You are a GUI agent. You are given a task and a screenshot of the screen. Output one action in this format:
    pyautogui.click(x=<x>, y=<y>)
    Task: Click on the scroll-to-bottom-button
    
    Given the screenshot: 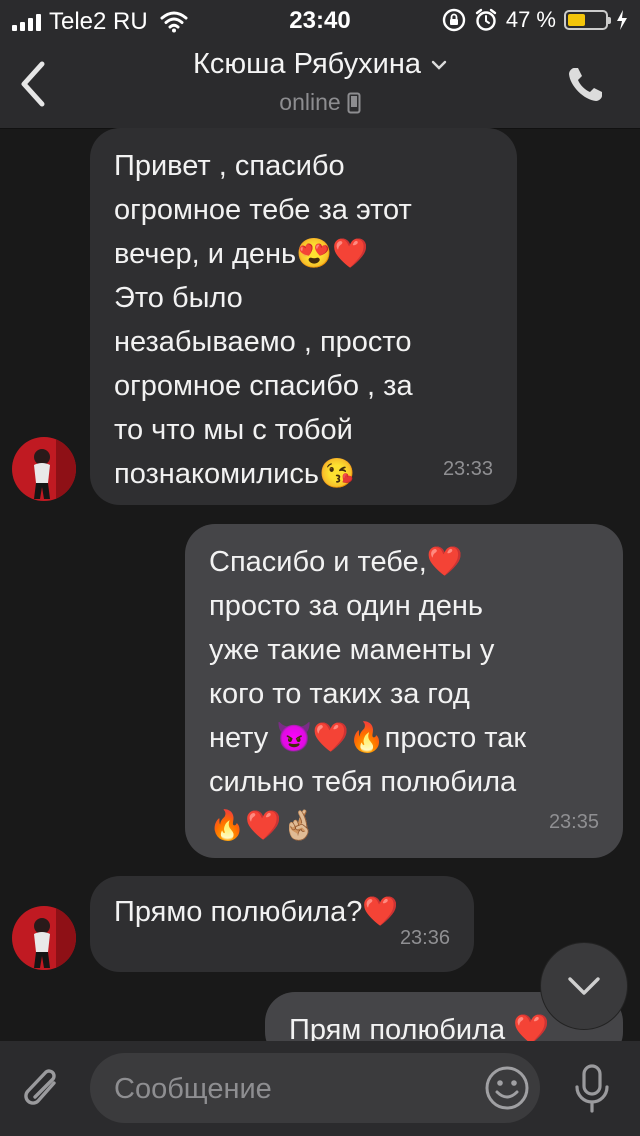 What is the action you would take?
    pyautogui.click(x=584, y=986)
    